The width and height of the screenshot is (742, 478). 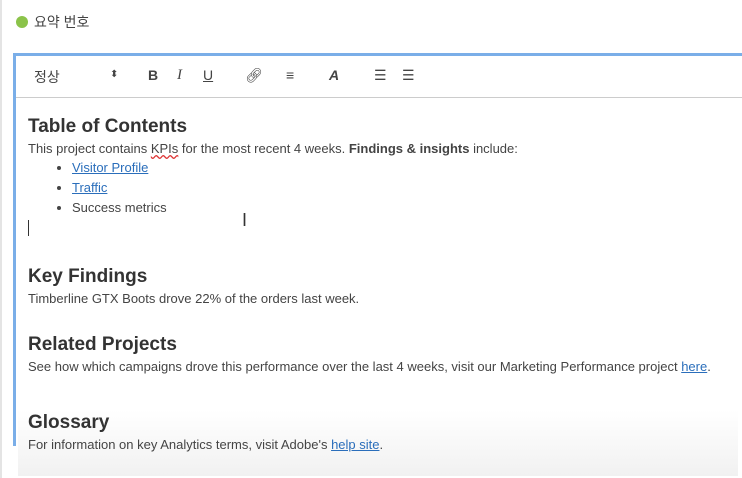 I want to click on left-edge, so click(x=1, y=239).